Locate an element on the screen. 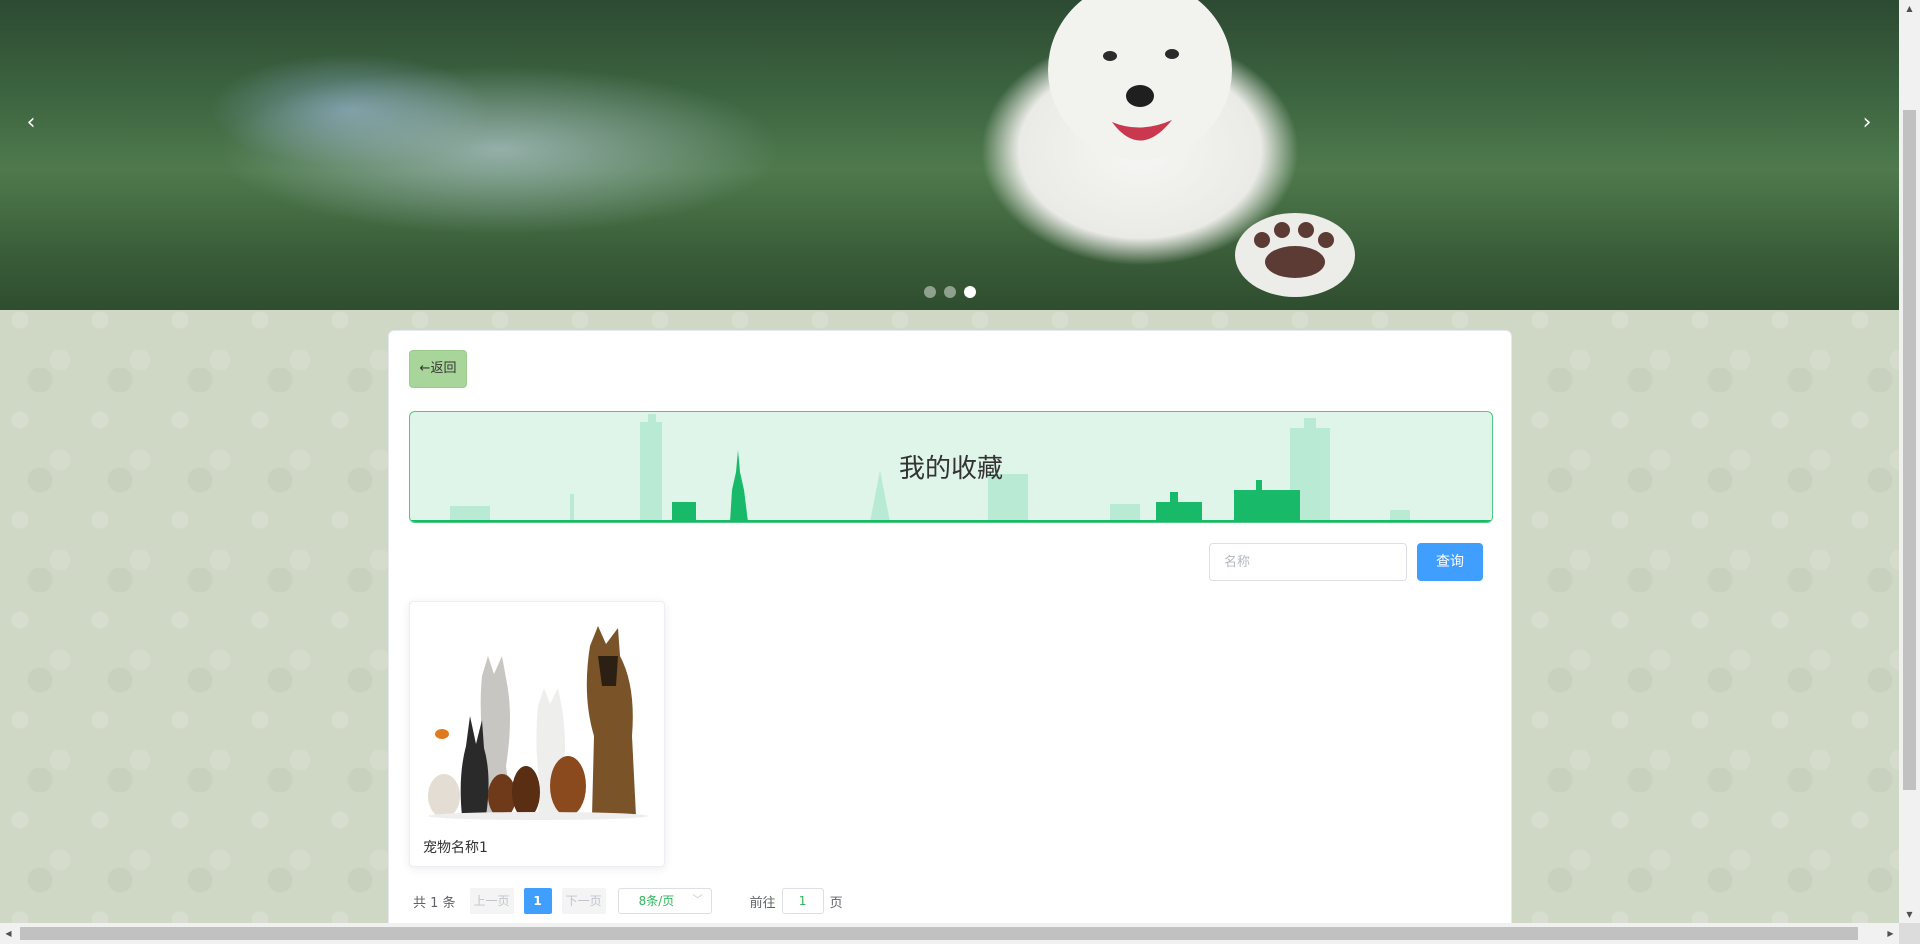  dog-image is located at coordinates (1140, 80).